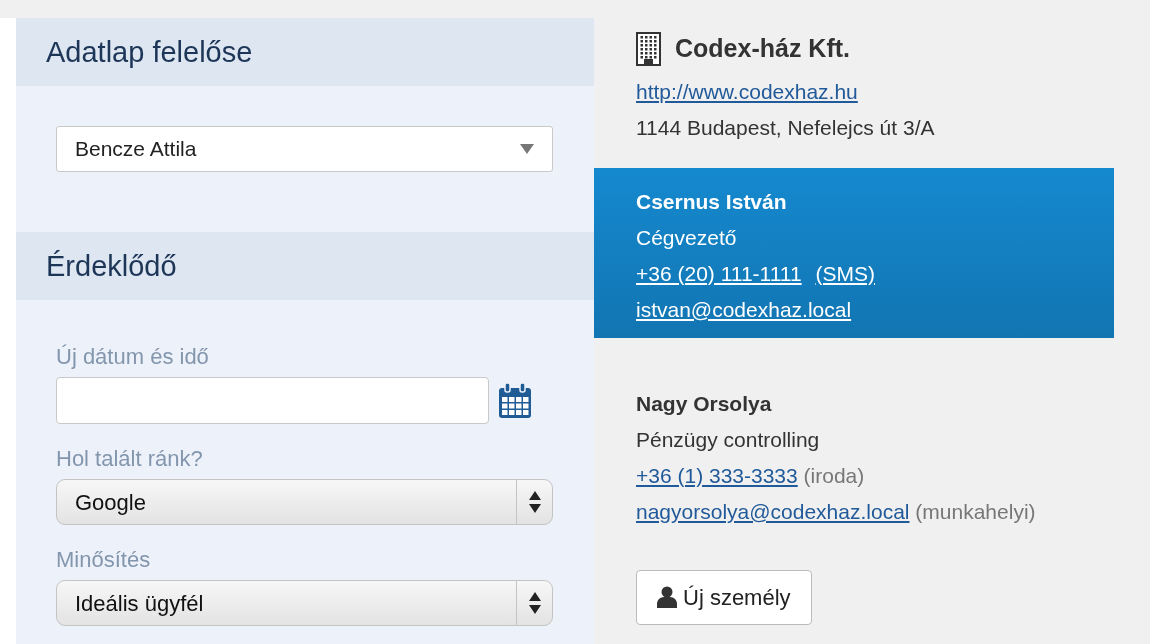  Describe the element at coordinates (304, 603) in the screenshot. I see `select-box: Ideális ügyfél` at that location.